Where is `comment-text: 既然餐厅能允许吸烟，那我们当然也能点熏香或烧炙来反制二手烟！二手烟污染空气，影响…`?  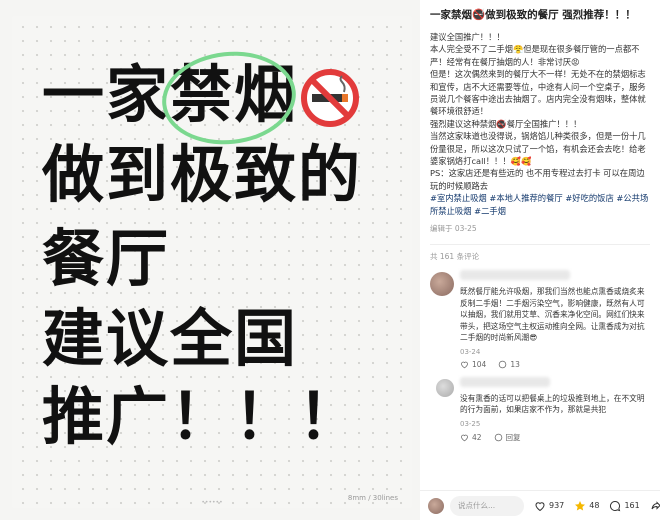 comment-text: 既然餐厅能允许吸烟，那我们当然也能点熏香或烧炙来反制二手烟！二手烟污染空气，影响… is located at coordinates (552, 315).